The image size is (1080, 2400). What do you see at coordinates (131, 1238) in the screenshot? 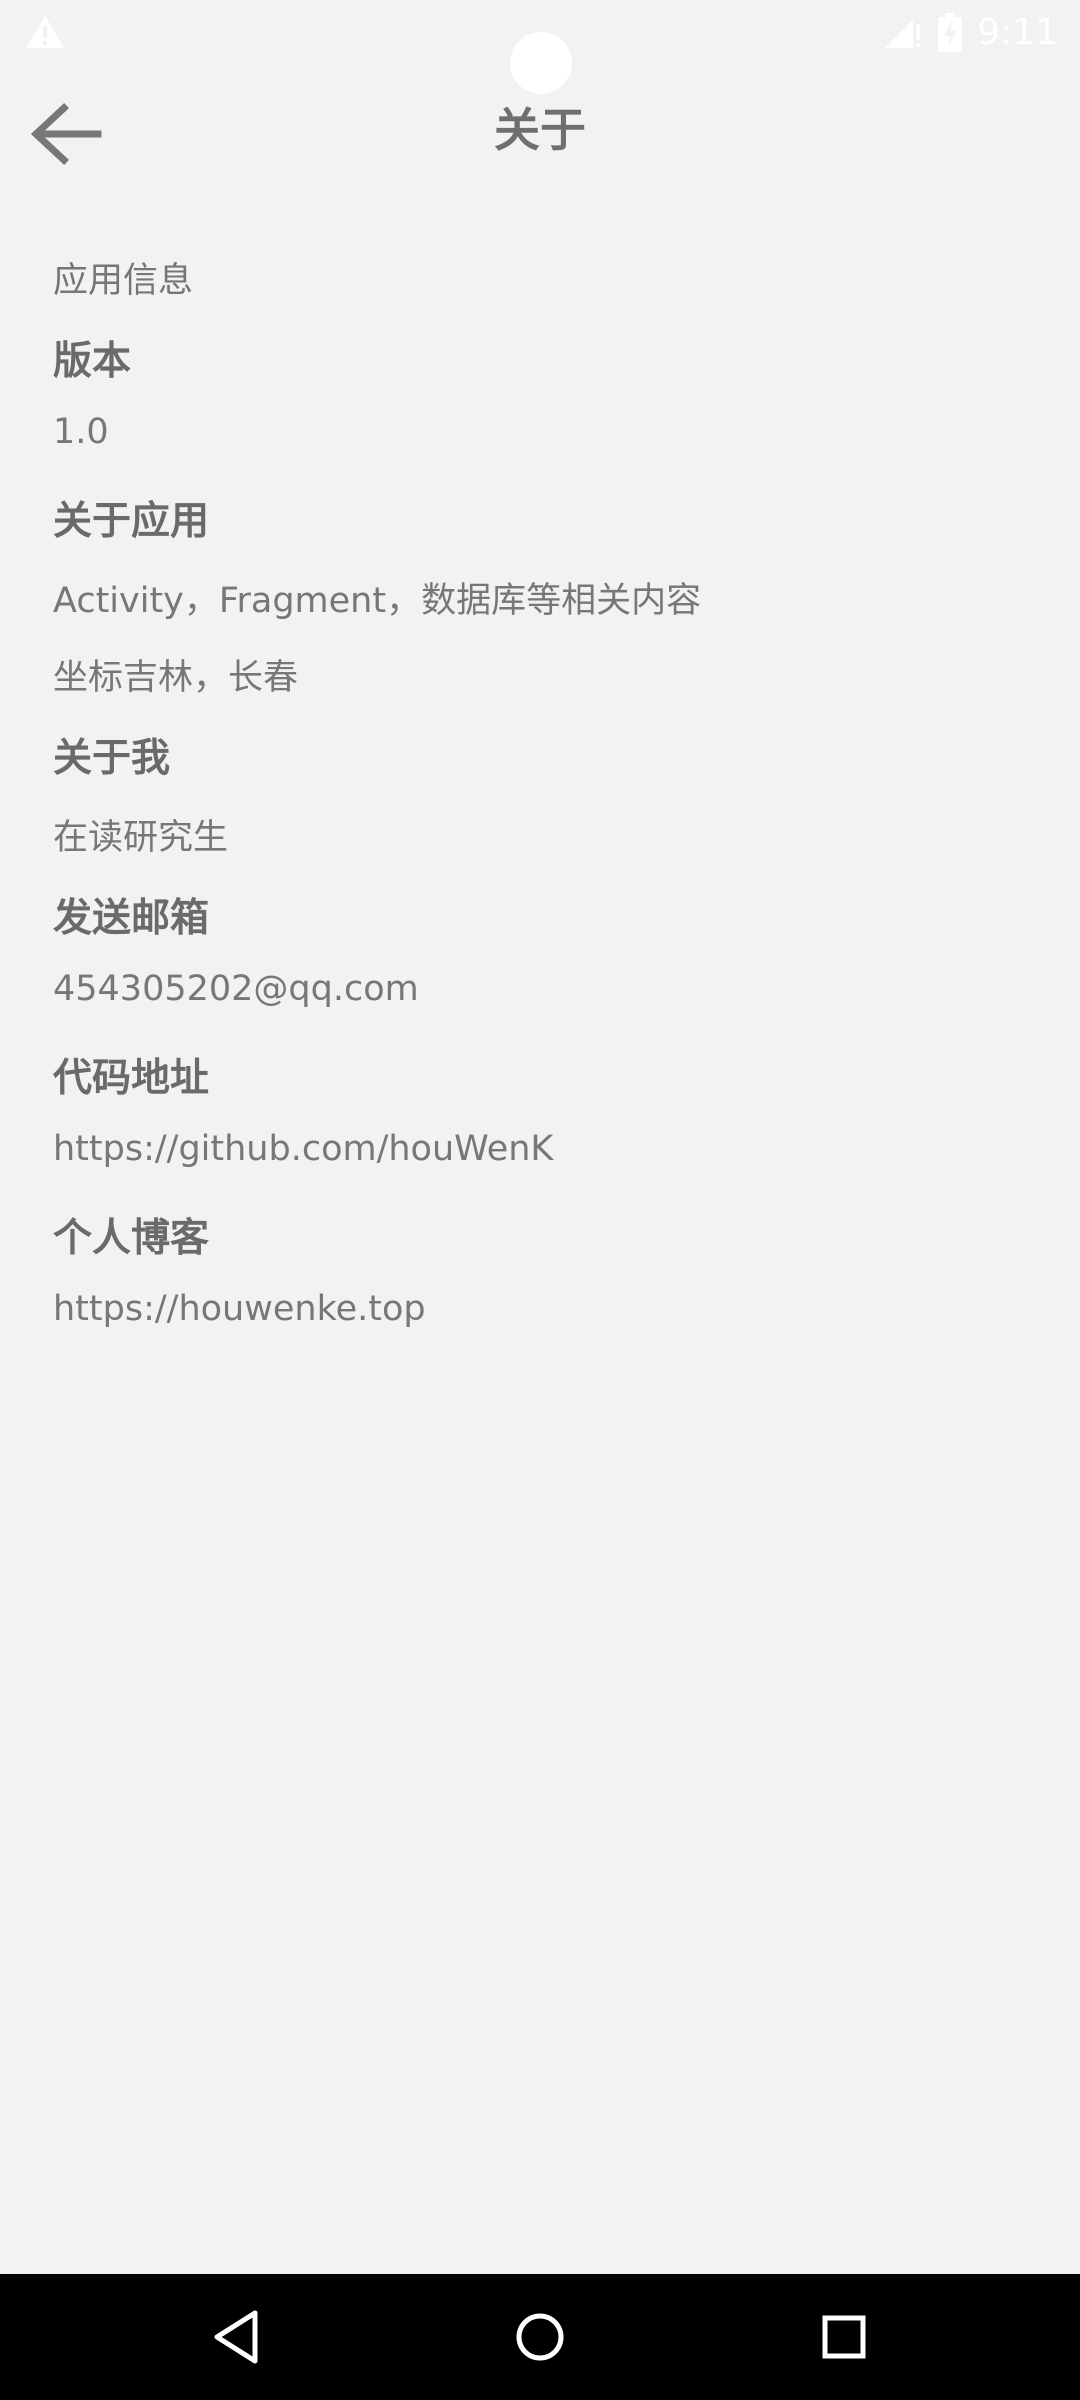
I see `blog-heading: 个人博客` at bounding box center [131, 1238].